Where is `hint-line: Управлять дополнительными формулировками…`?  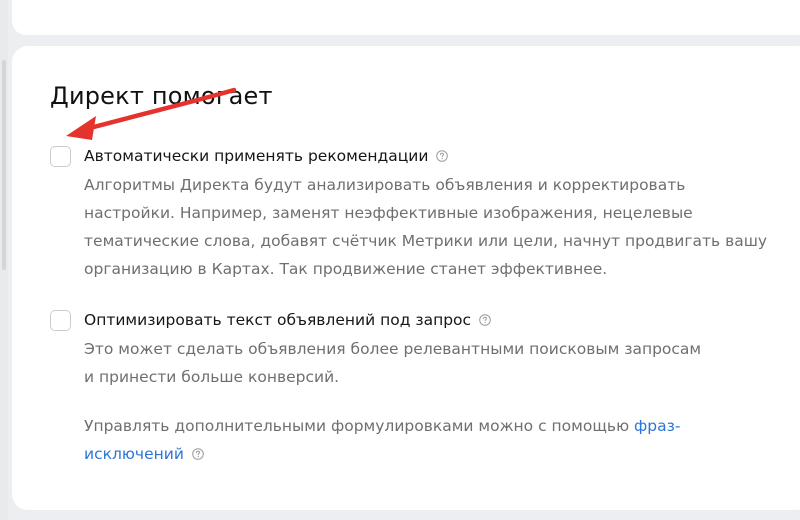
hint-line: Управлять дополнительными формулировками… is located at coordinates (382, 426).